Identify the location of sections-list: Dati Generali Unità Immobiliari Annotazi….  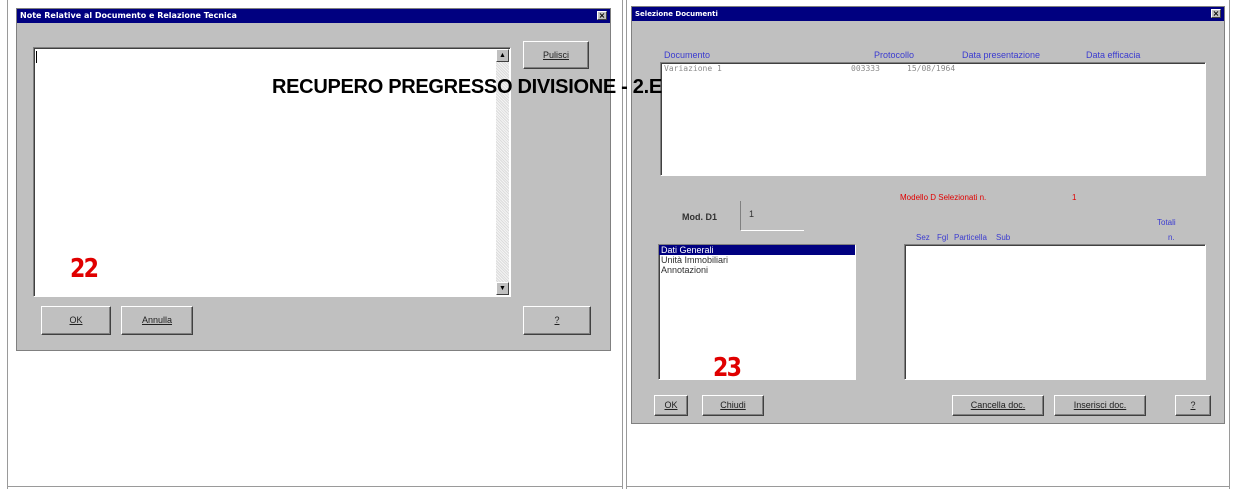
(757, 313).